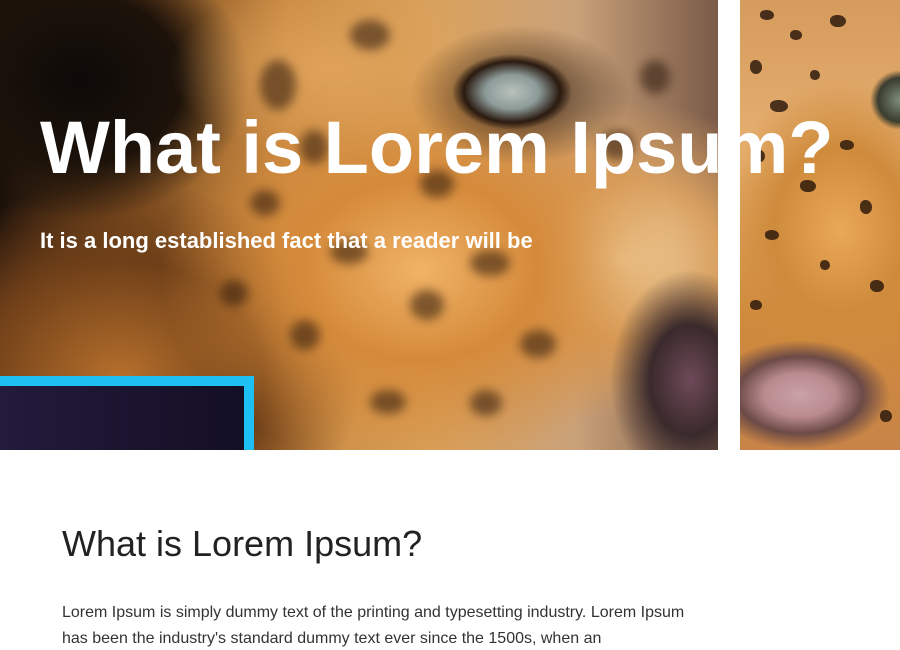  I want to click on hero-image-sharp, so click(820, 225).